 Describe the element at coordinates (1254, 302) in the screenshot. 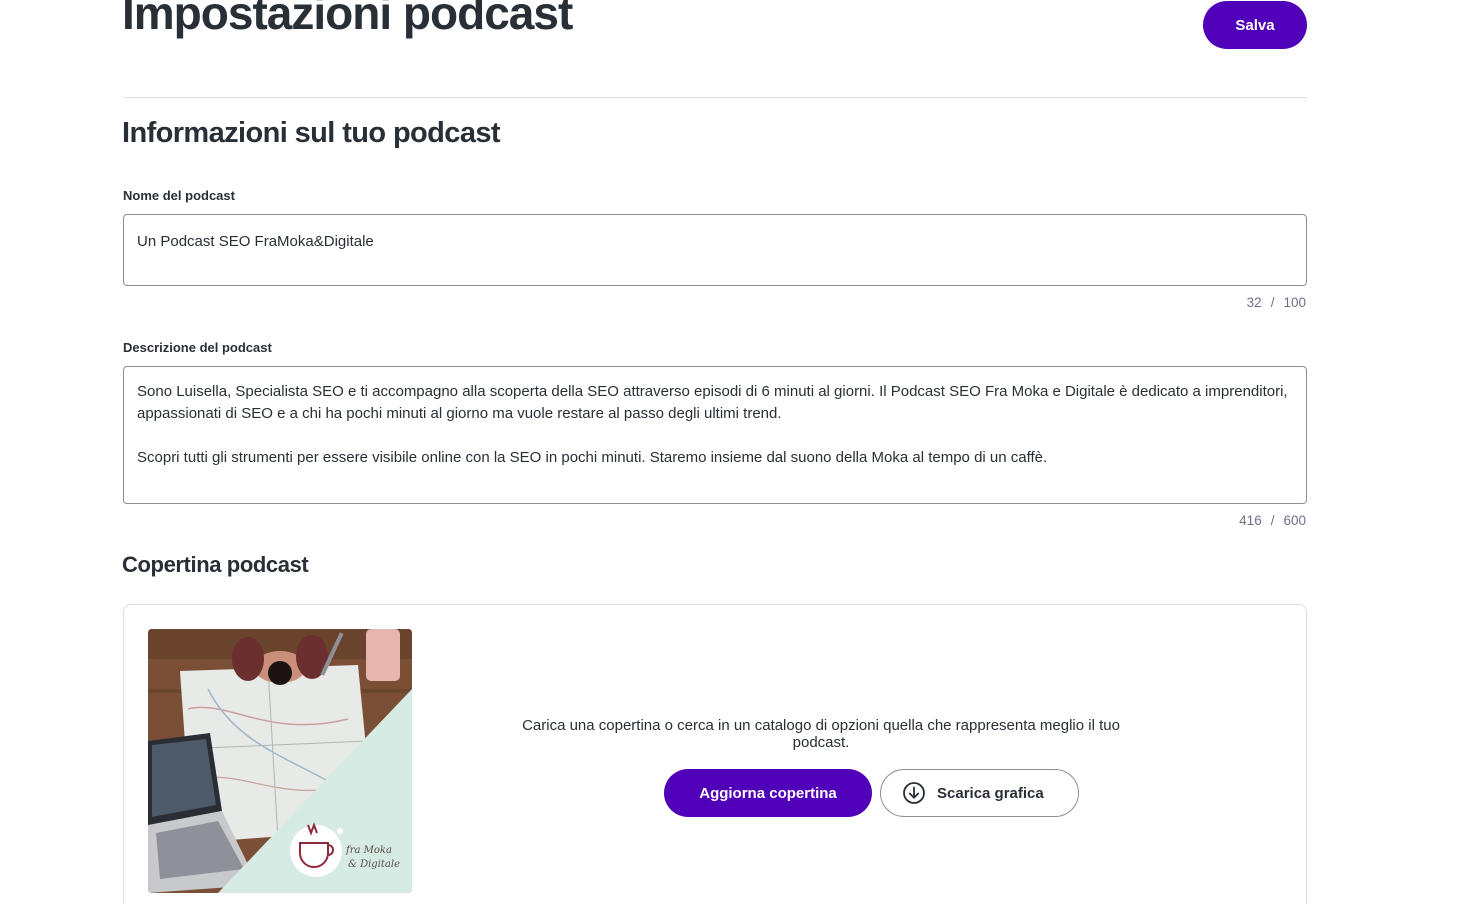

I see `podcast-name-count: 32` at that location.